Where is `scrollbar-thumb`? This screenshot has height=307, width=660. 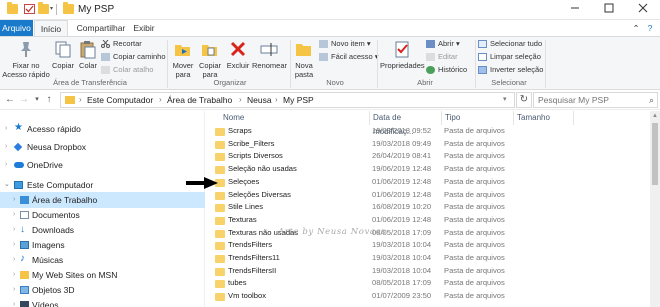 scrollbar-thumb is located at coordinates (655, 154).